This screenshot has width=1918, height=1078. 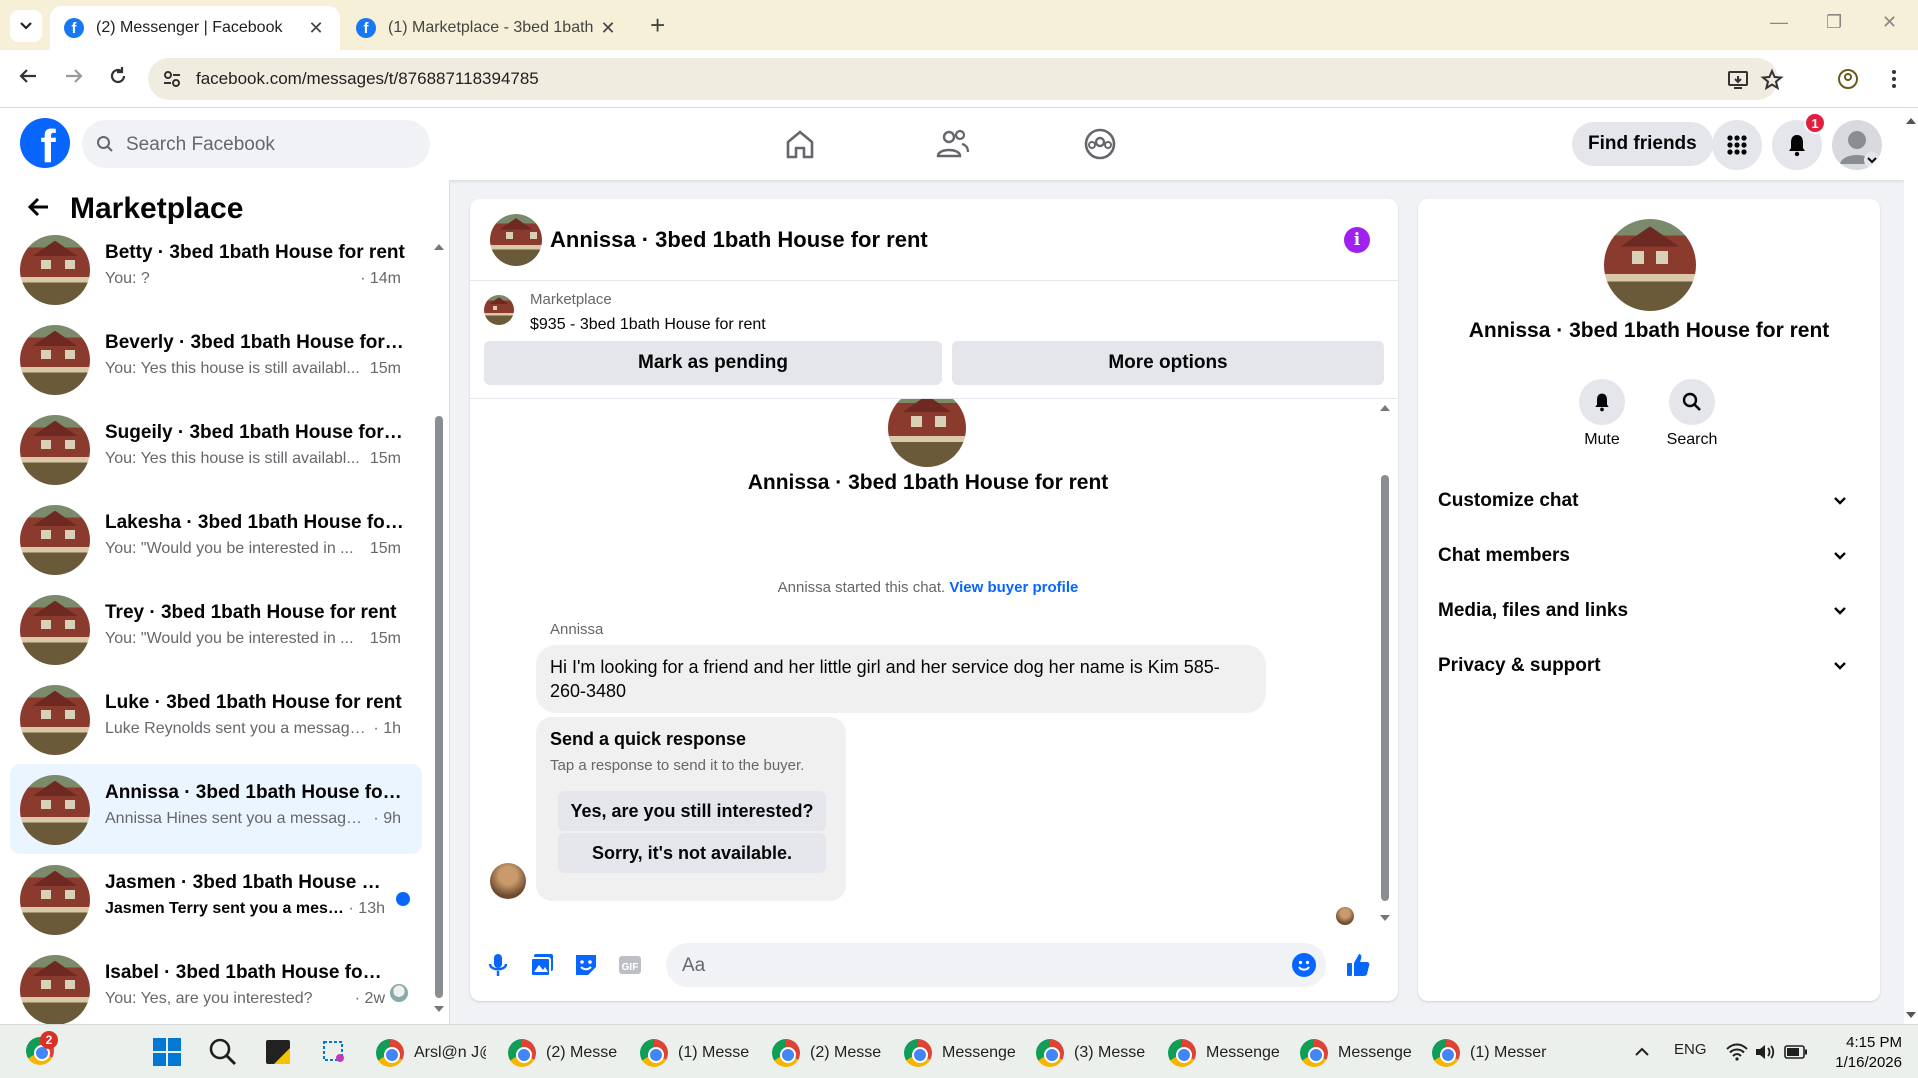 I want to click on back-button, so click(x=28, y=79).